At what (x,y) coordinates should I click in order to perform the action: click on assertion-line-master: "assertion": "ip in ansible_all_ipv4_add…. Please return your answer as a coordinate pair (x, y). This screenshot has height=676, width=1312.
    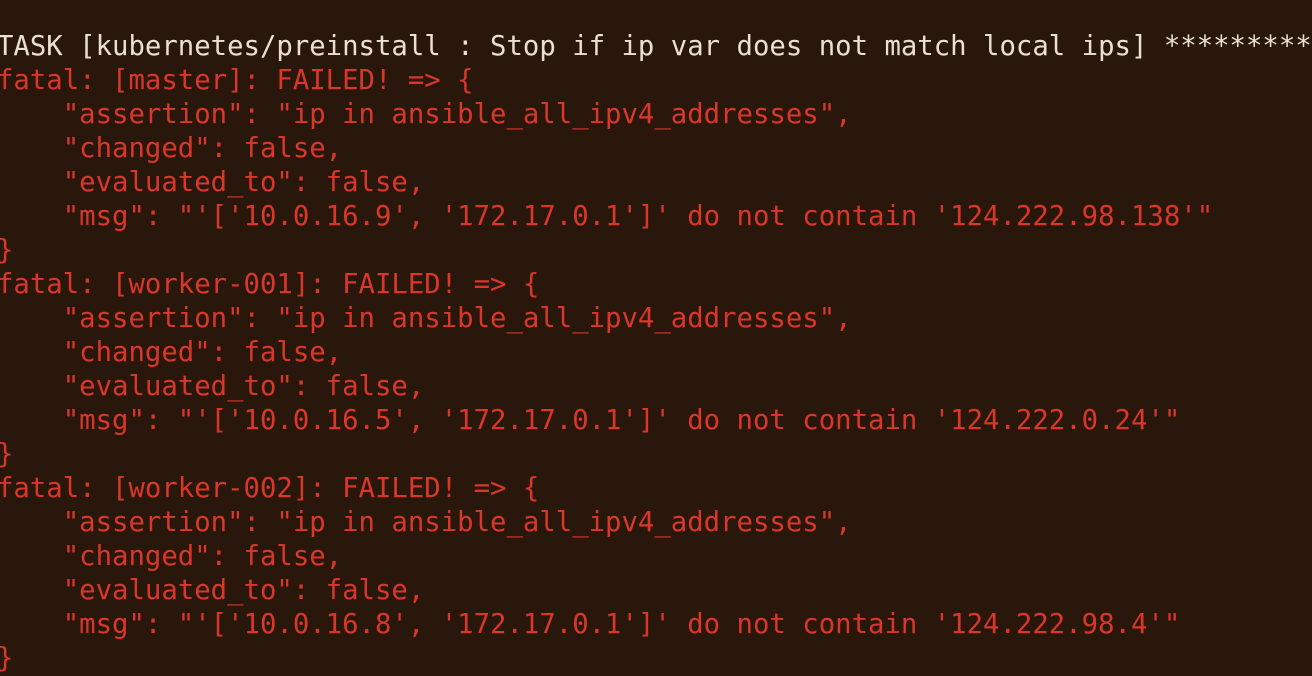
    Looking at the image, I should click on (426, 114).